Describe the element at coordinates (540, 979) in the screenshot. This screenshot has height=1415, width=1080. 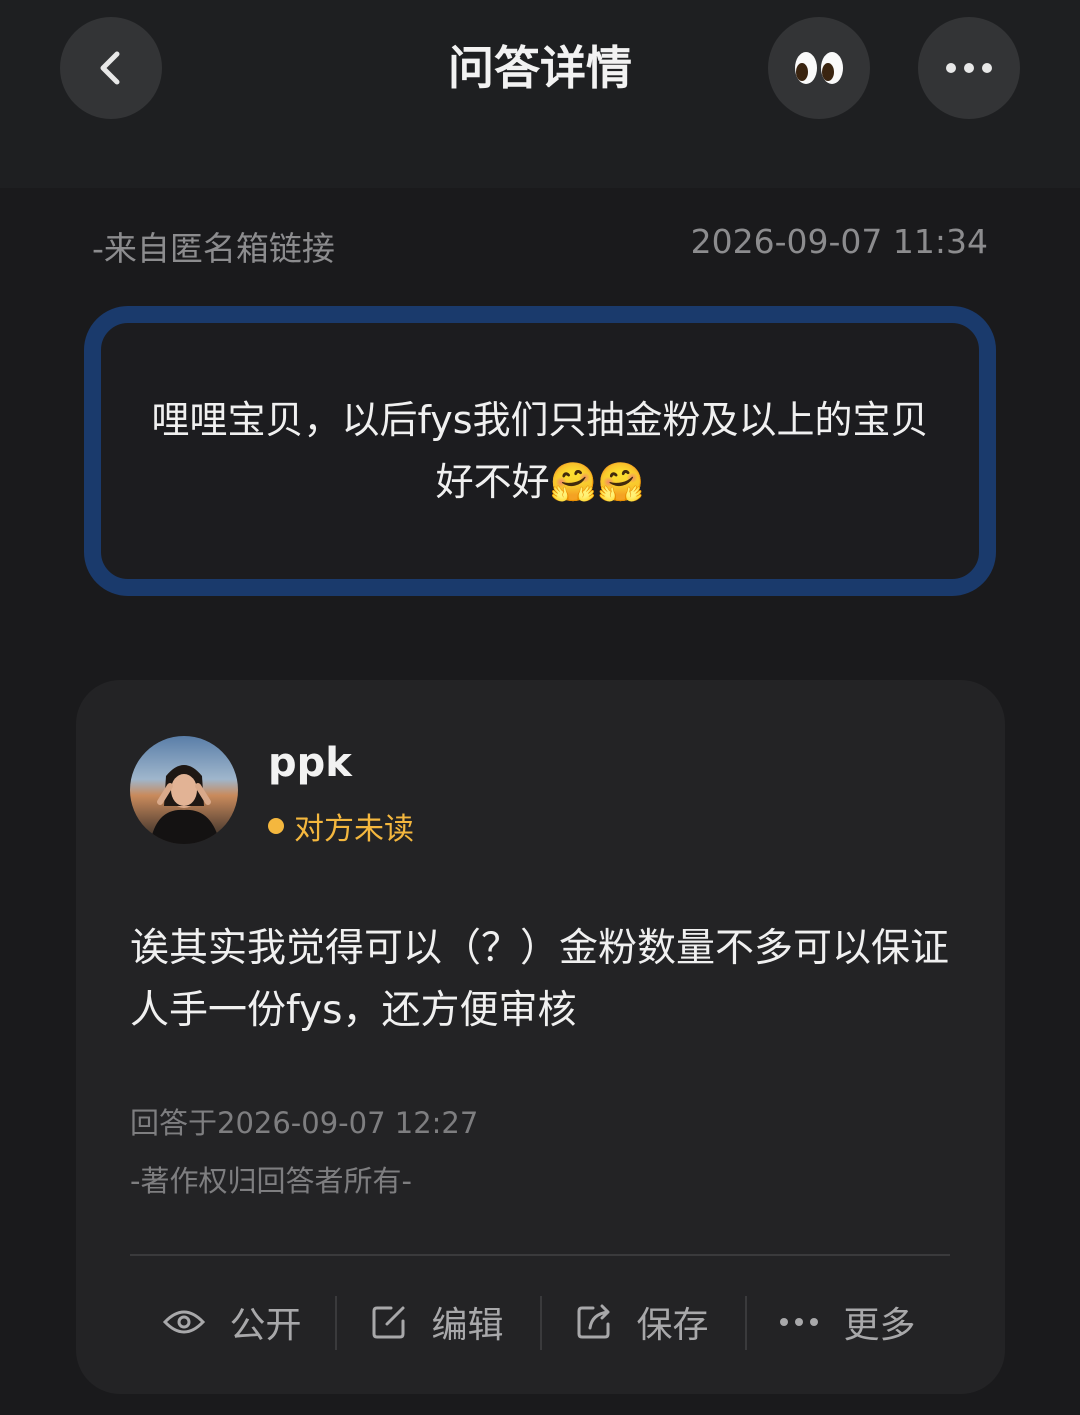
I see `answer-text: 诶其实我觉得可以（？）金粉数量不多可以保证人手一份fys，还方便审核` at that location.